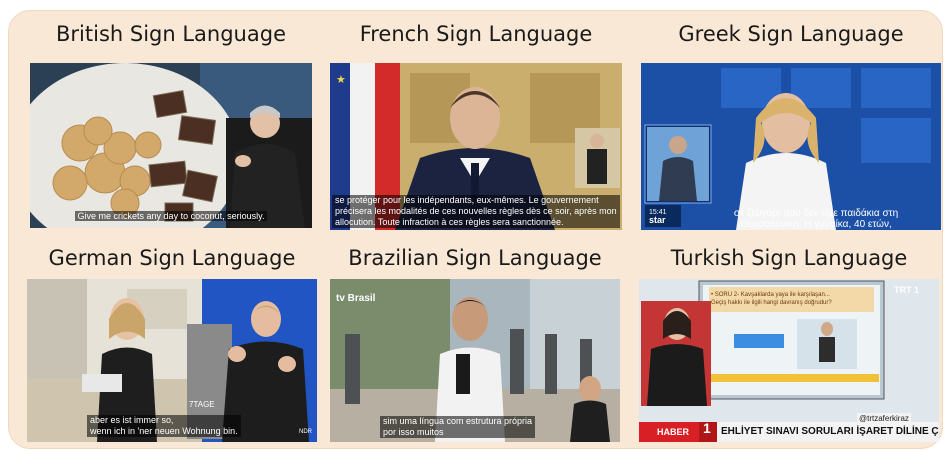 The width and height of the screenshot is (949, 451). What do you see at coordinates (356, 298) in the screenshot?
I see `brazilian-logo: tv Brasil` at bounding box center [356, 298].